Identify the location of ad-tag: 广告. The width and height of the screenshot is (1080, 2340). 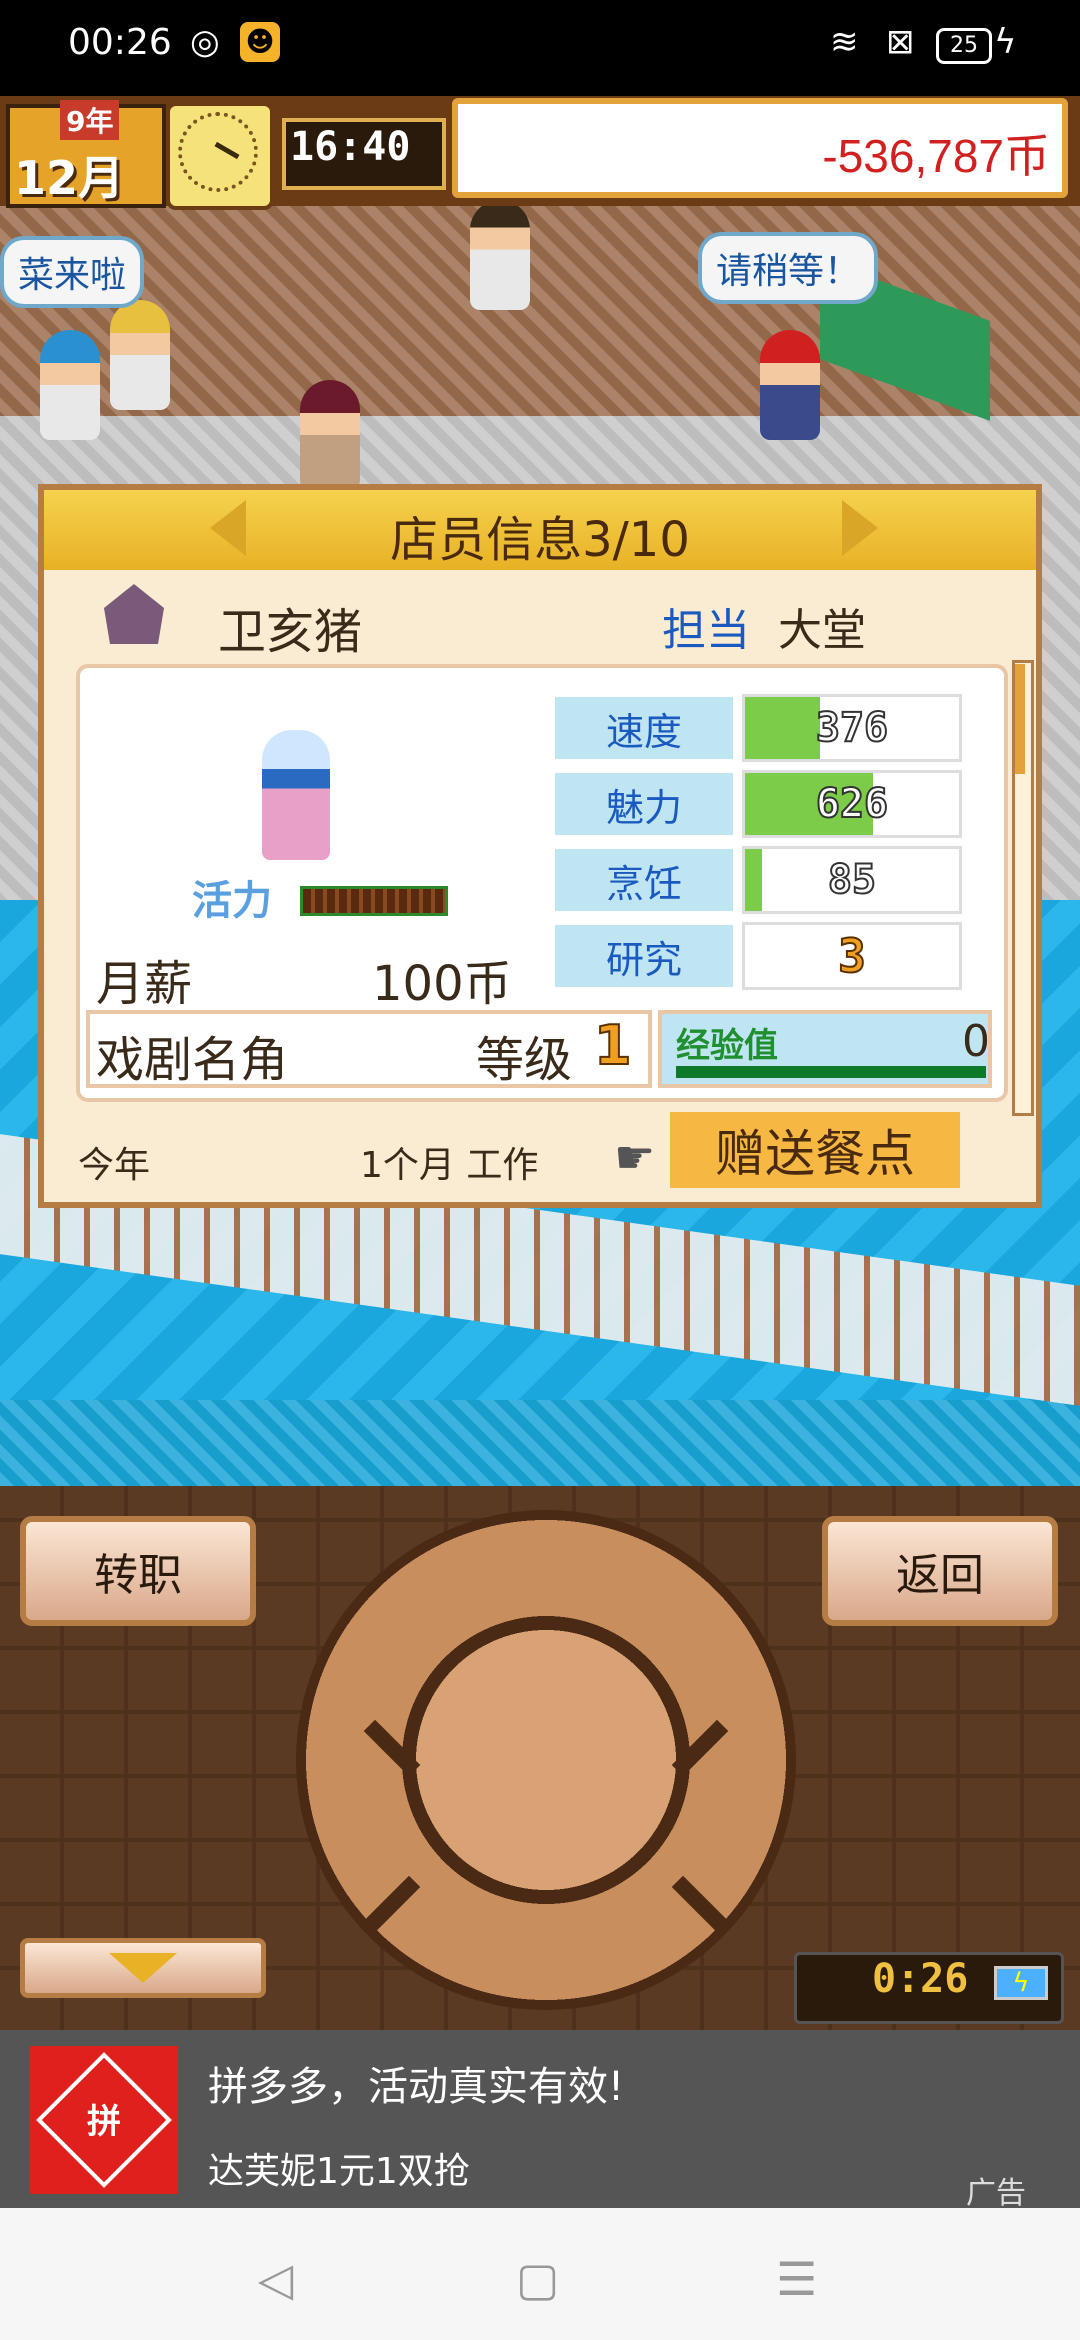
(996, 2193).